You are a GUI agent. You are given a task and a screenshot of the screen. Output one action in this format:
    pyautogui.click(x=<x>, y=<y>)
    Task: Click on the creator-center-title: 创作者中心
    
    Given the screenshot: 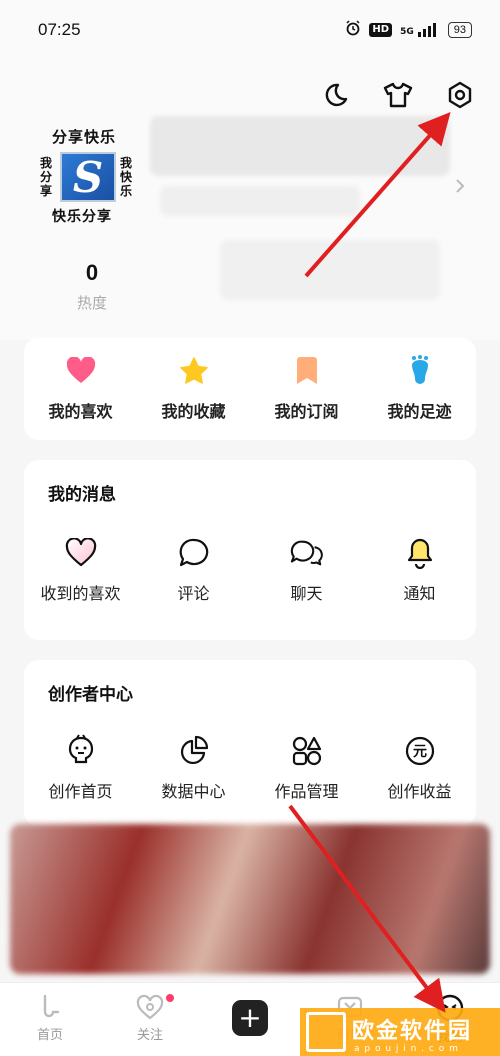 What is the action you would take?
    pyautogui.click(x=90, y=695)
    